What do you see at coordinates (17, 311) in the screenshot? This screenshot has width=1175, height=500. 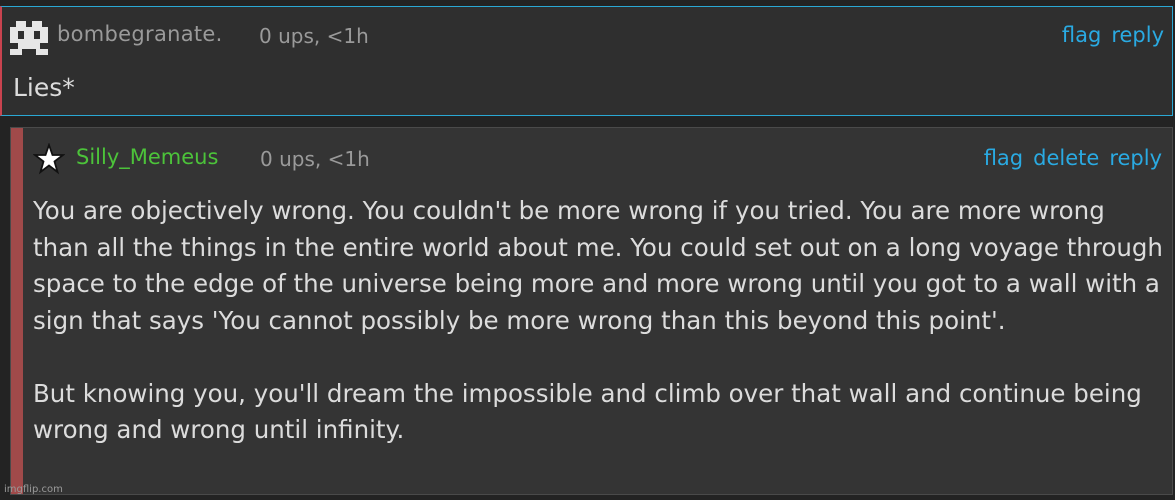 I see `reply-indent-bar` at bounding box center [17, 311].